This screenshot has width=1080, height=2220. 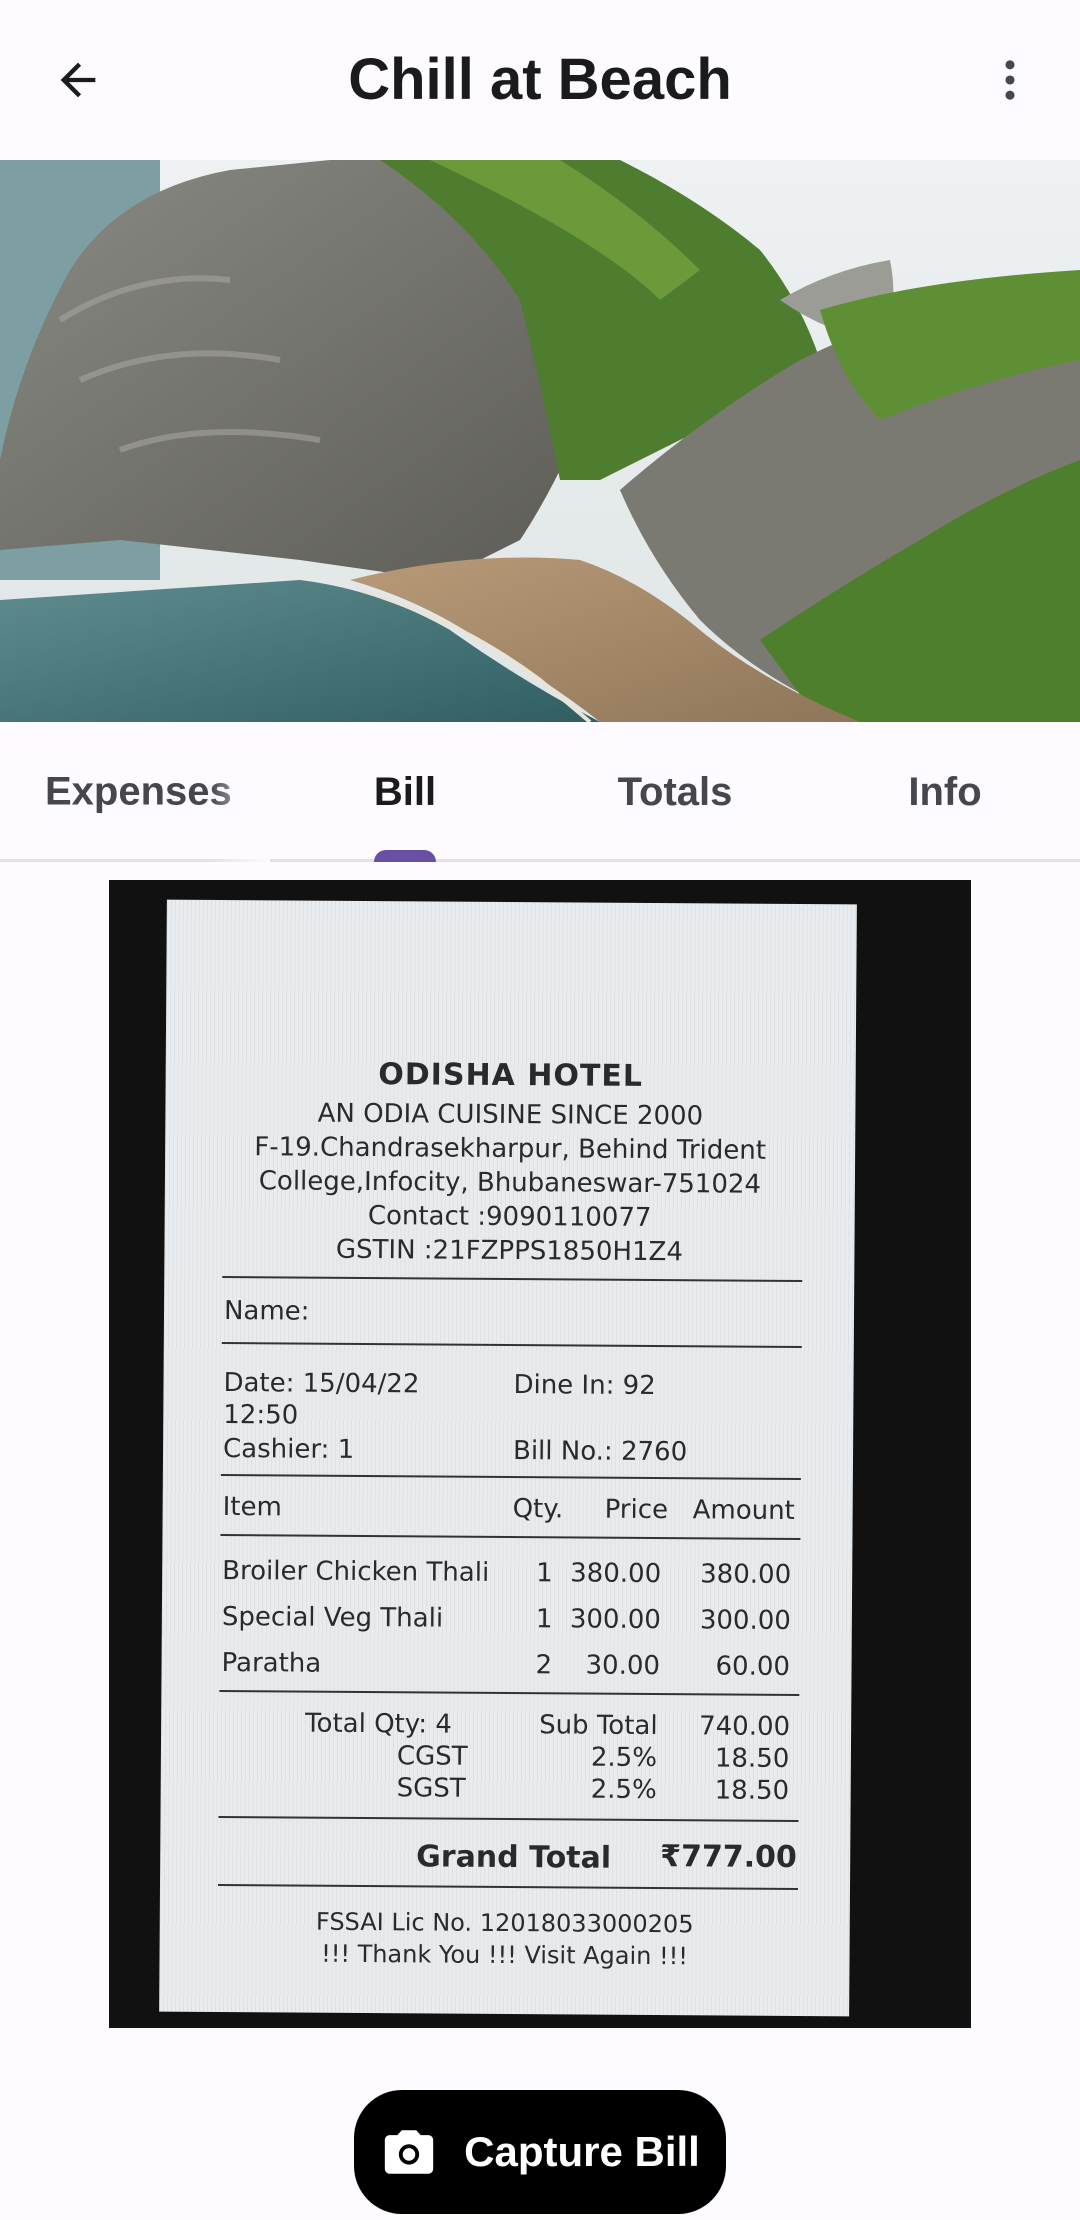 I want to click on receipt-address-line2: College,Infocity, Bhubaneswar-751024, so click(x=510, y=1183).